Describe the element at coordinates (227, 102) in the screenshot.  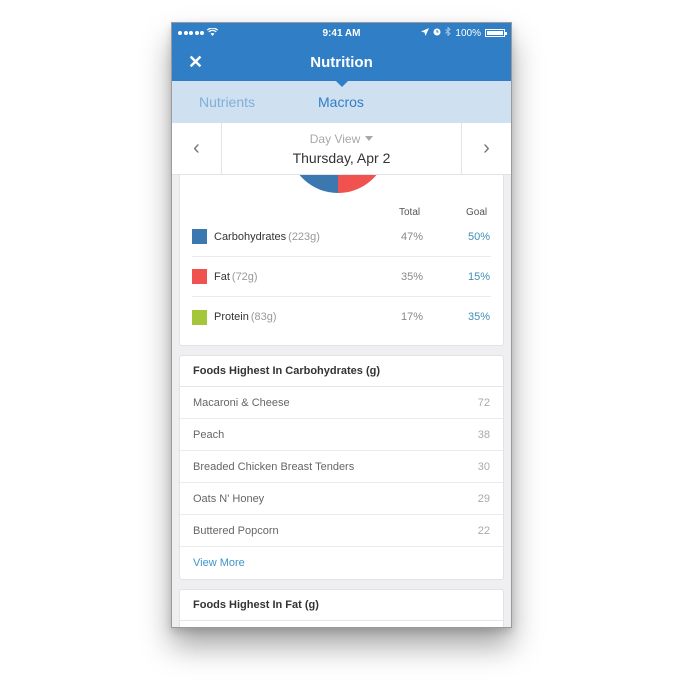
I see `tab-nutrients: Nutrients` at that location.